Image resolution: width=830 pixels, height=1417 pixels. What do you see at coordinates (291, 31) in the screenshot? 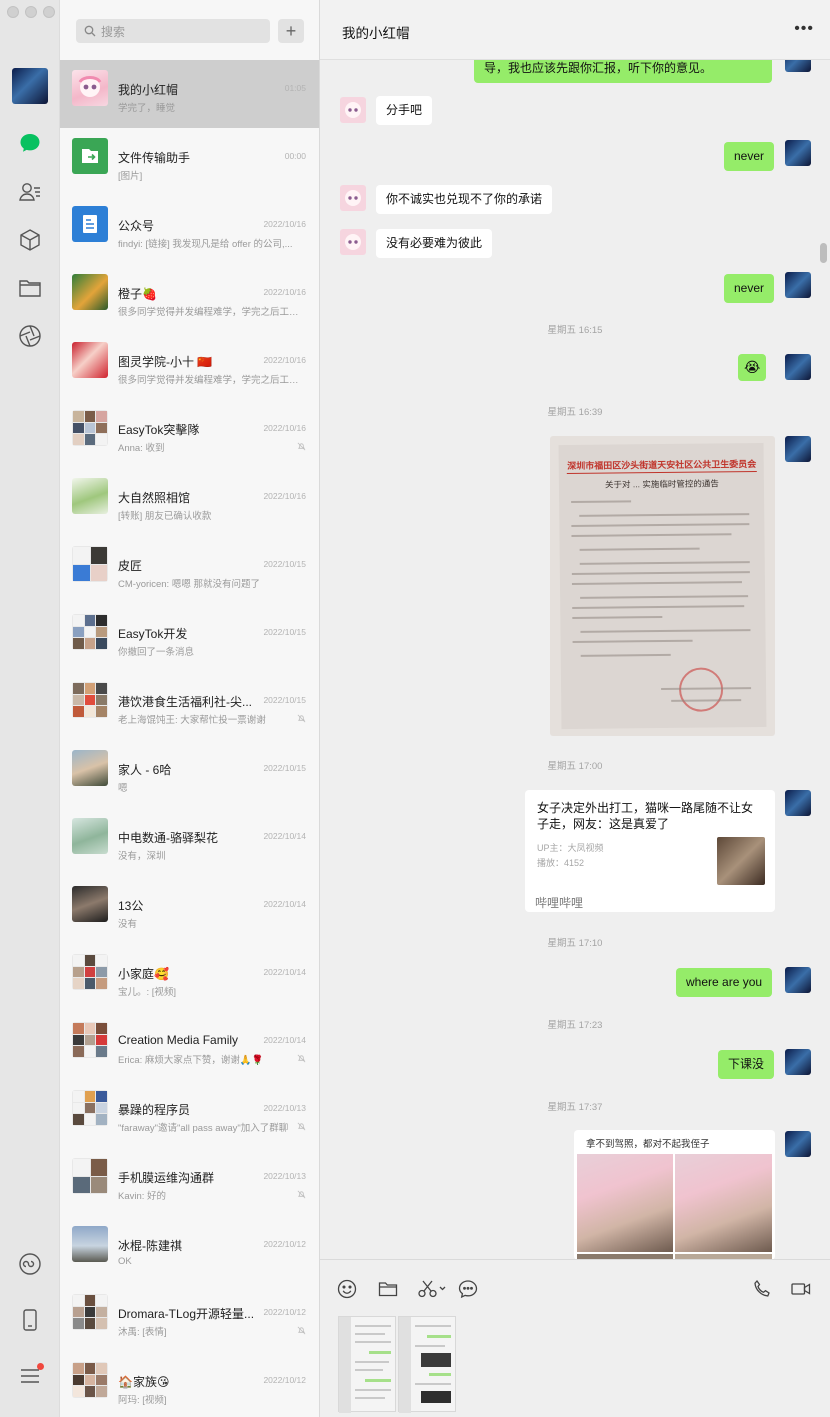
I see `add-button: +` at bounding box center [291, 31].